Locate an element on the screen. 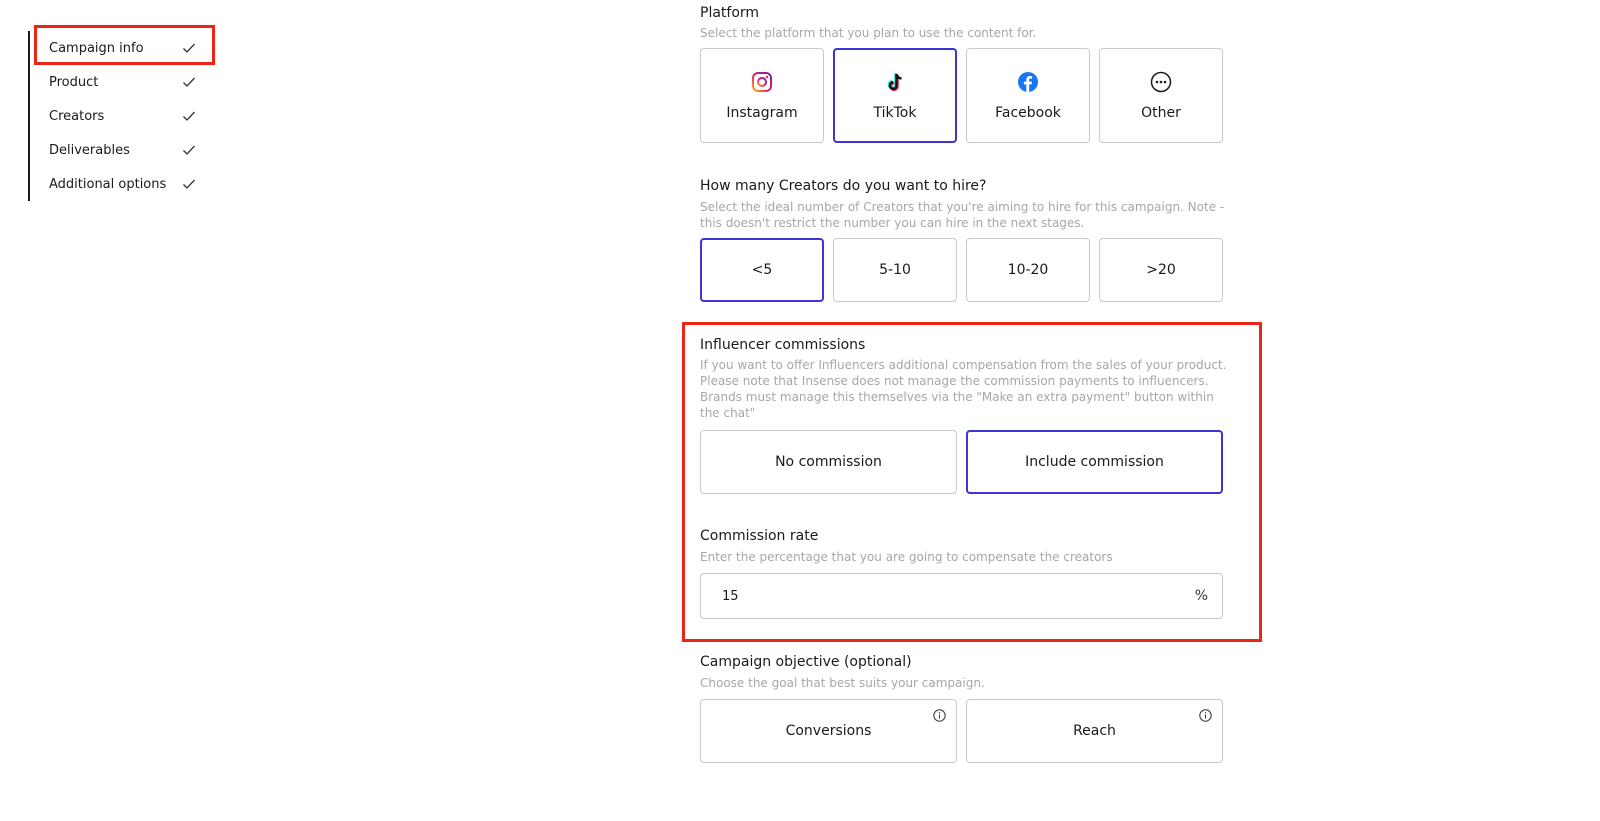  creators-option-over-20: >20 is located at coordinates (1161, 270).